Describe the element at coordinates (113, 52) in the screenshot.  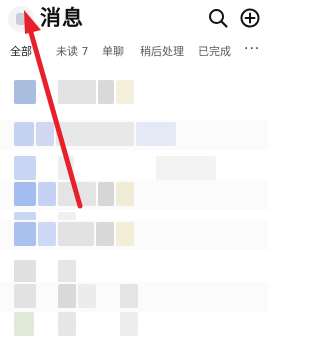
I see `tab-single-chat: 单聊` at that location.